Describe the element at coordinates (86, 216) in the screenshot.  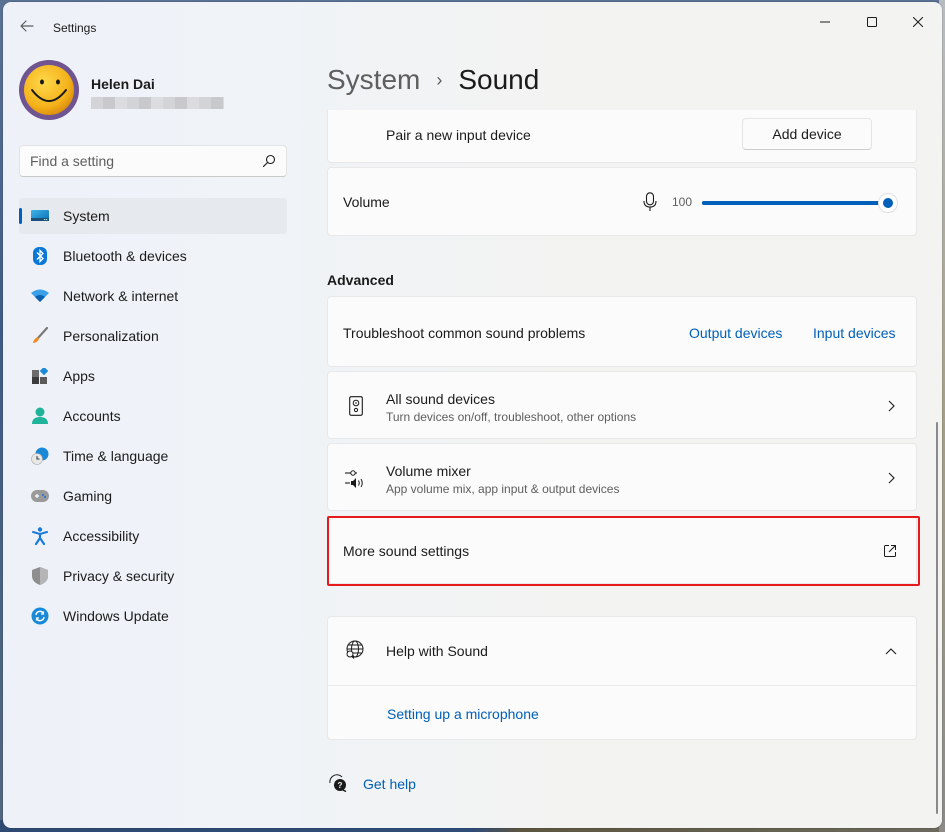
I see `sidebar-item-label: System` at that location.